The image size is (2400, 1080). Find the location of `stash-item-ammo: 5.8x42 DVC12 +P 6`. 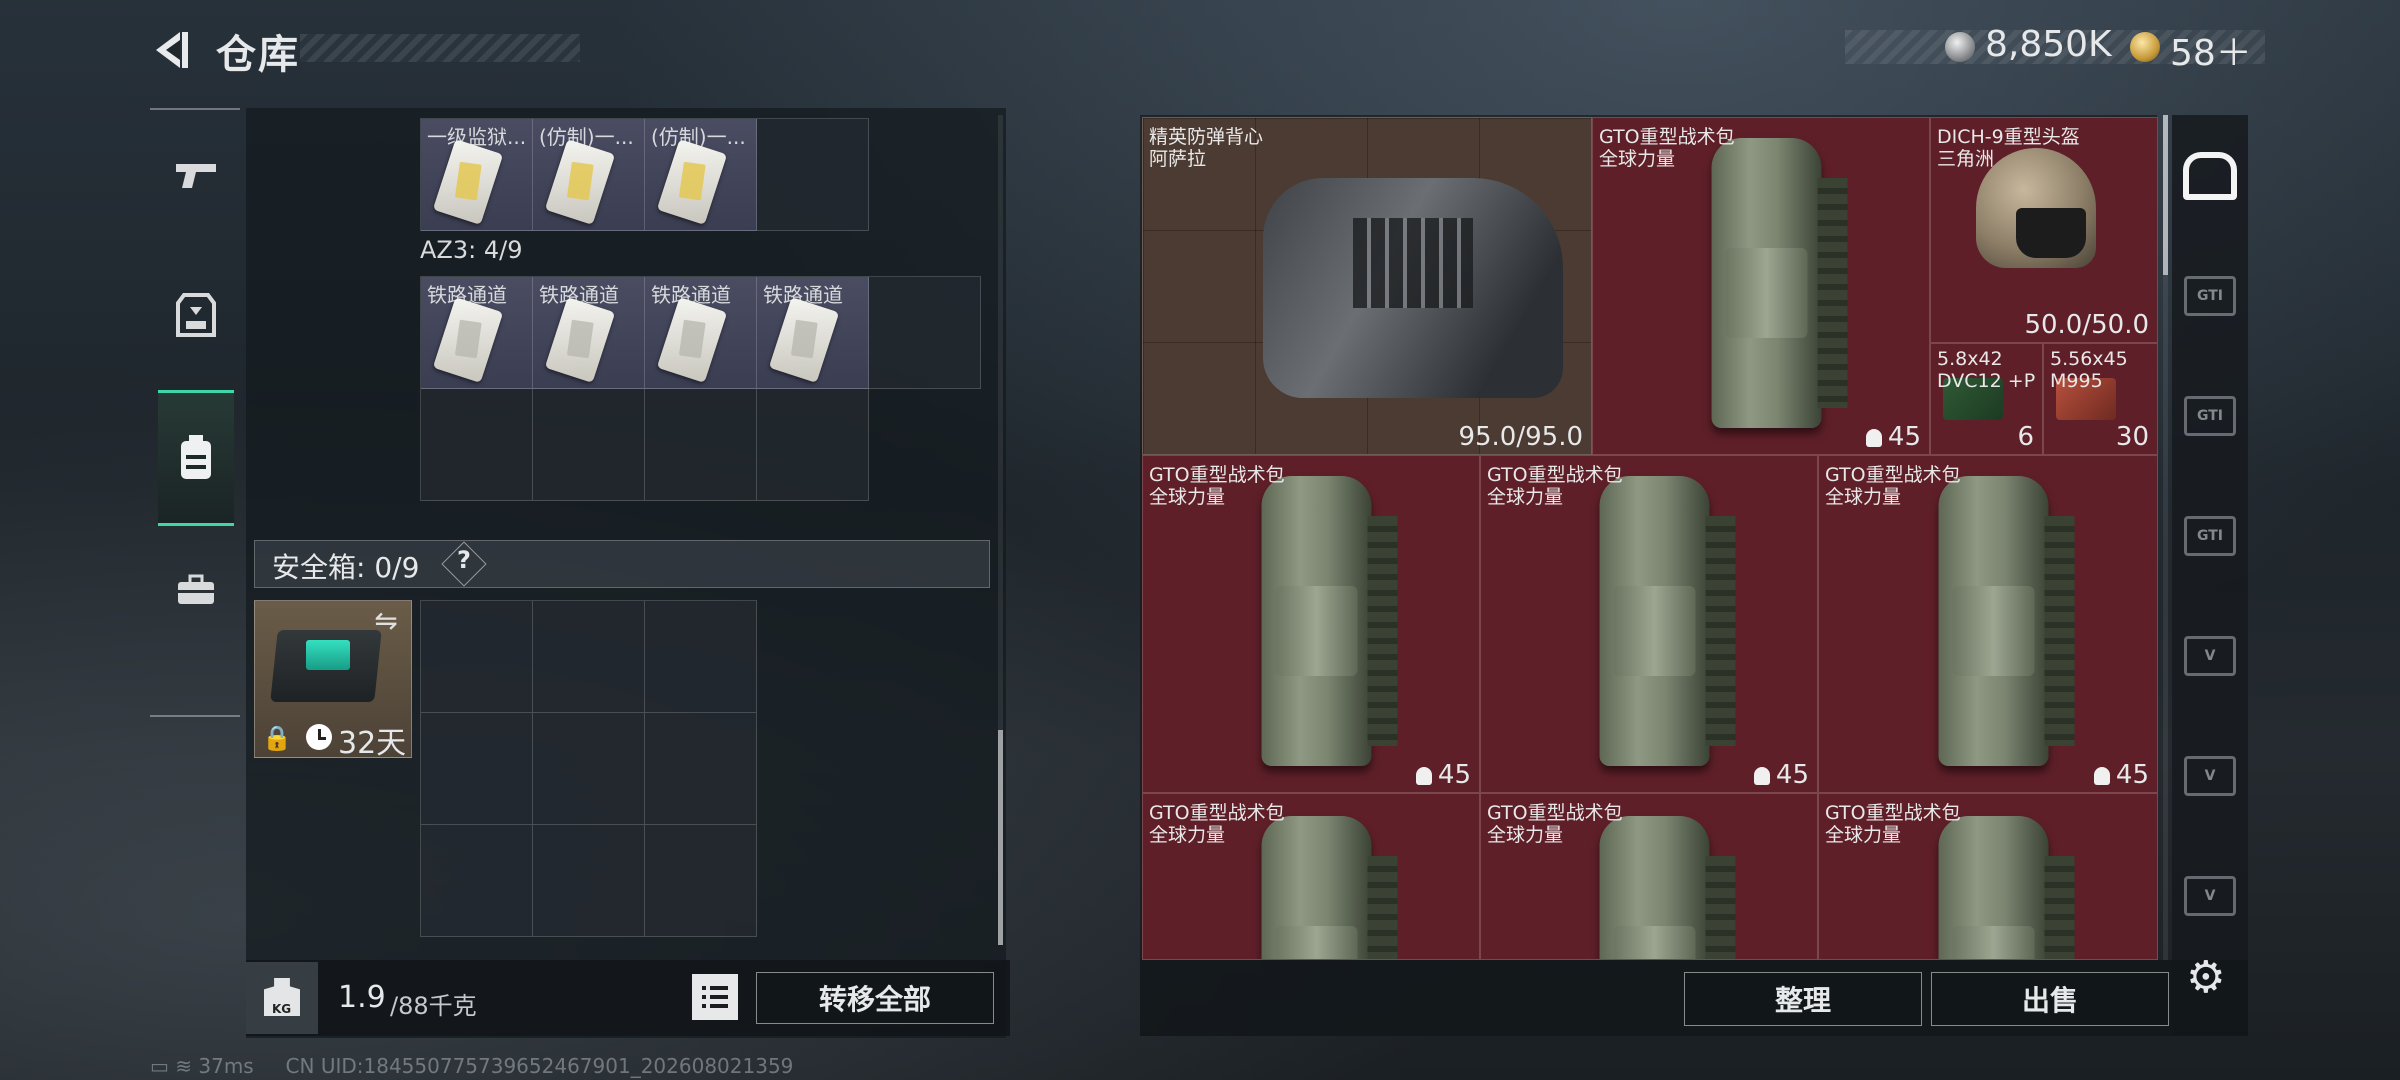

stash-item-ammo: 5.8x42 DVC12 +P 6 is located at coordinates (1986, 399).